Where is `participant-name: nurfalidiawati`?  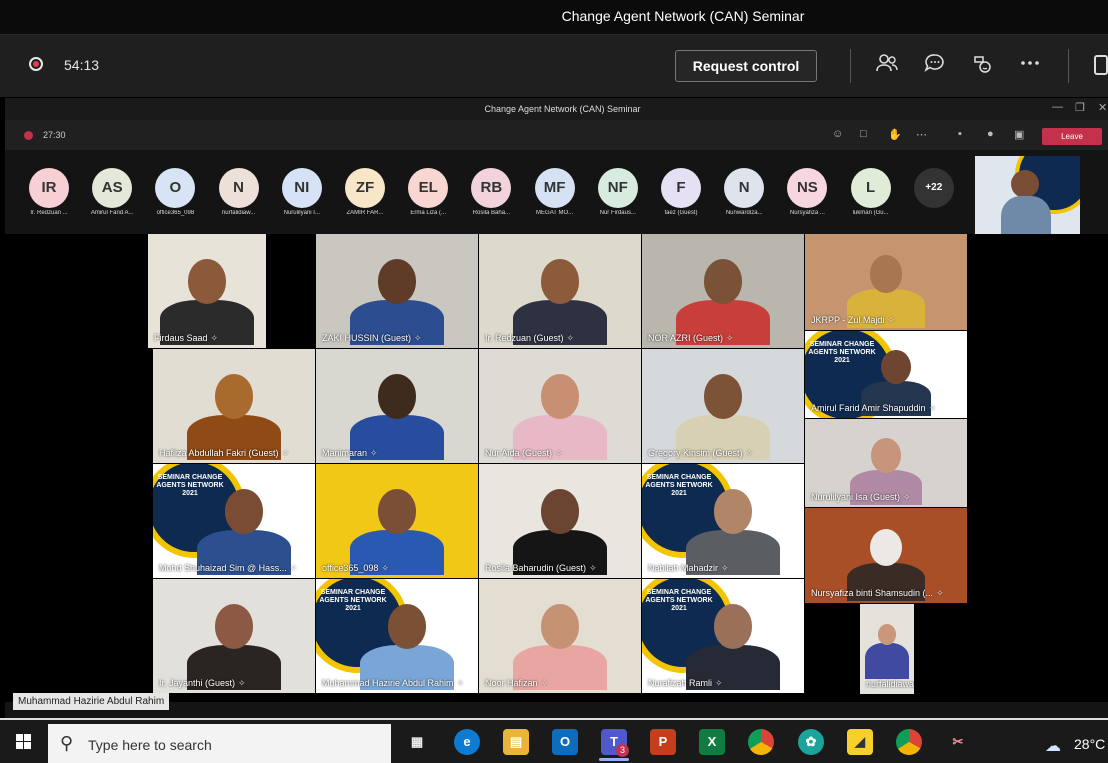 participant-name: nurfalidiawati is located at coordinates (890, 684).